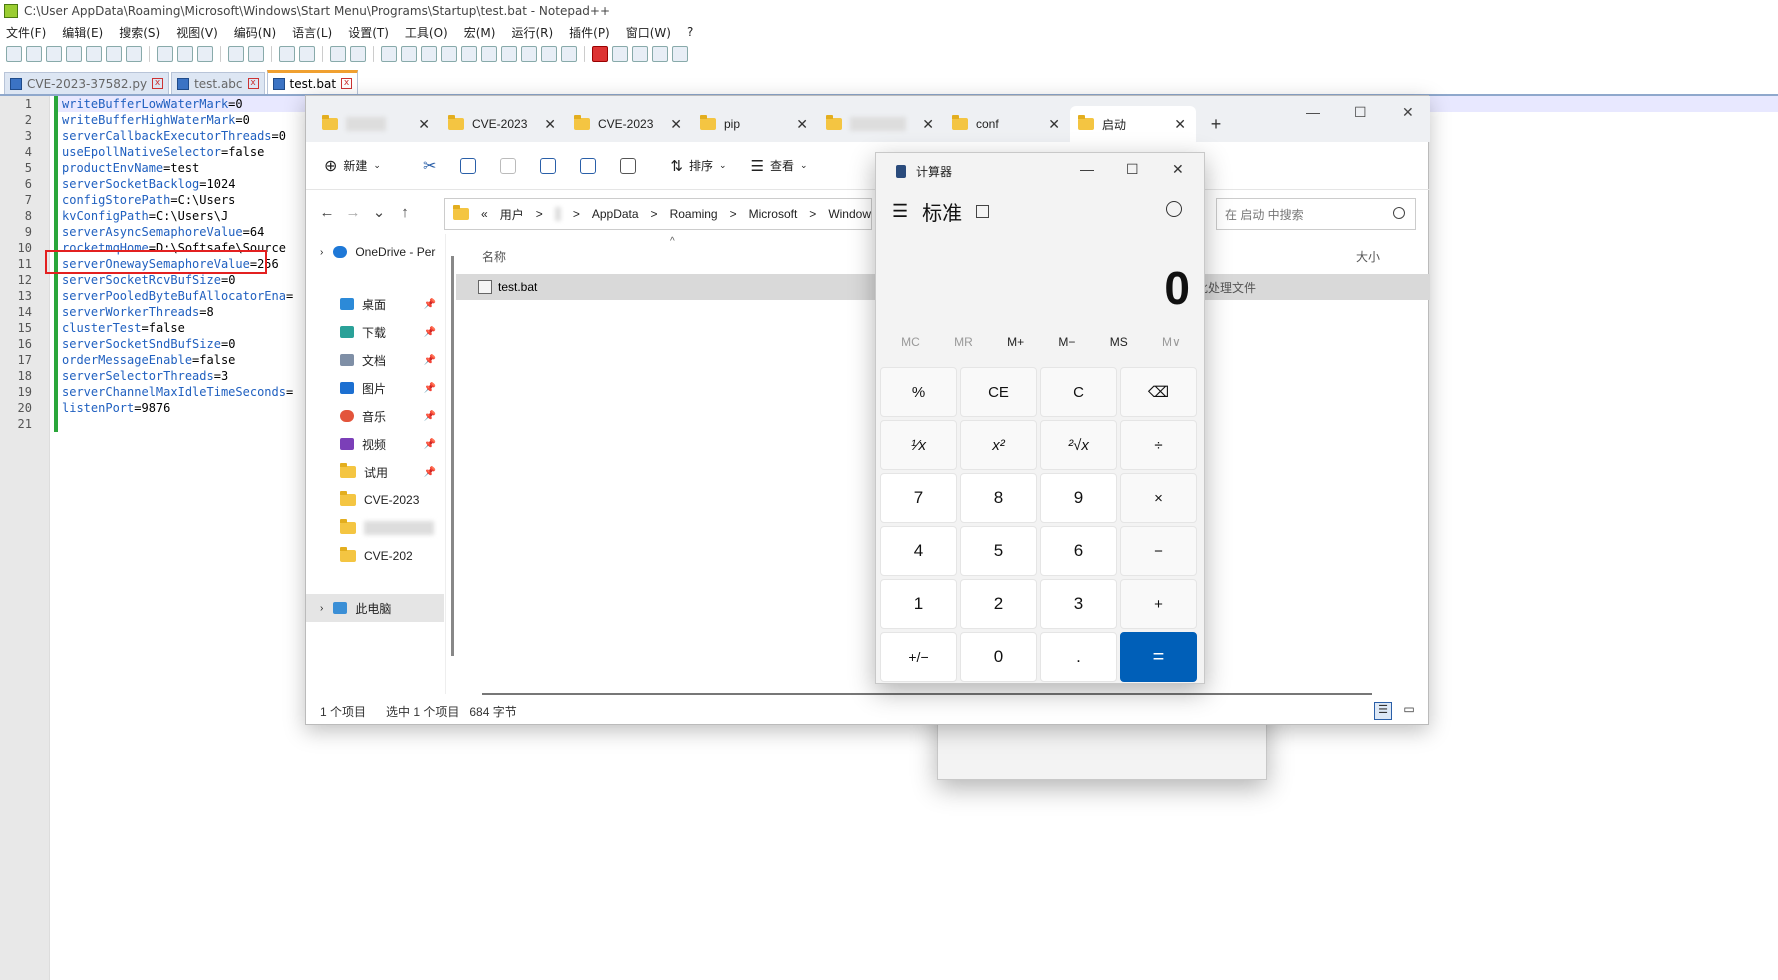 This screenshot has width=1778, height=980. What do you see at coordinates (1171, 342) in the screenshot?
I see `memory-list-button: M∨` at bounding box center [1171, 342].